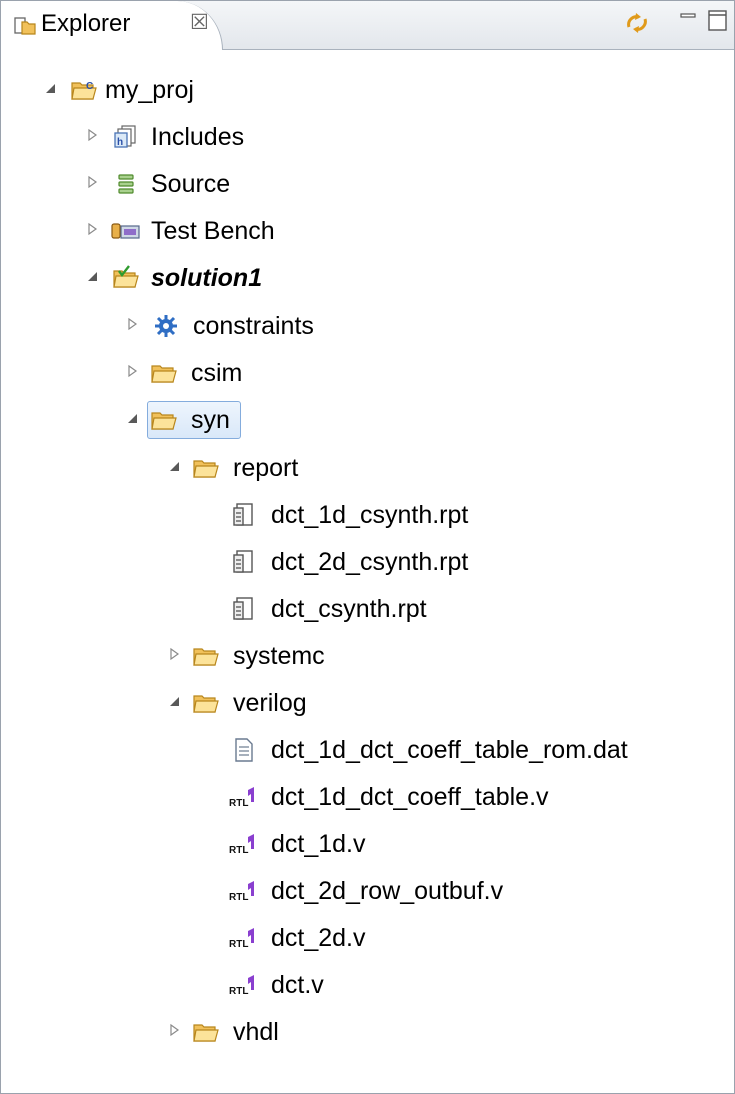 The image size is (735, 1094). What do you see at coordinates (367, 185) in the screenshot?
I see `tree-item-source: Source` at bounding box center [367, 185].